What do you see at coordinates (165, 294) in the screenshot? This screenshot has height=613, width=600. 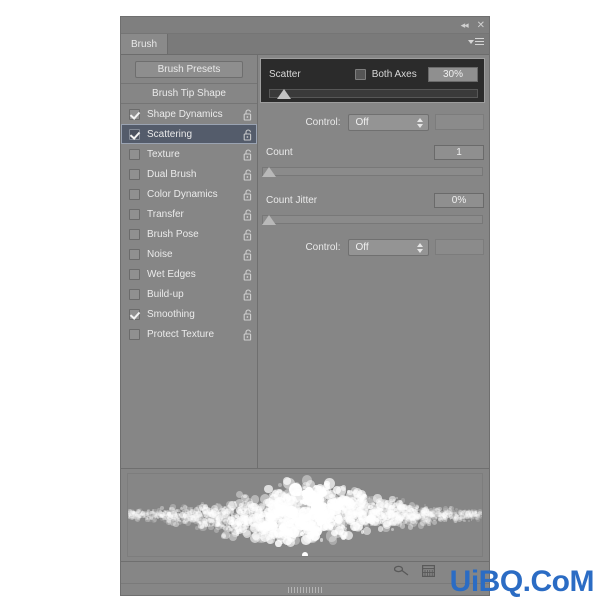 I see `option-label: Build-up` at bounding box center [165, 294].